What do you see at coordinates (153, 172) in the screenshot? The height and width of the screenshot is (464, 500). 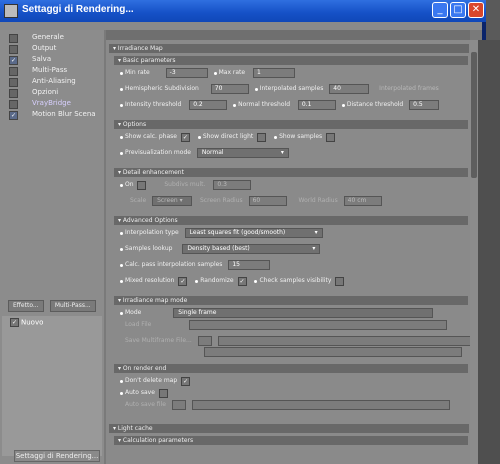 I see `section-title: Detail enhancement` at bounding box center [153, 172].